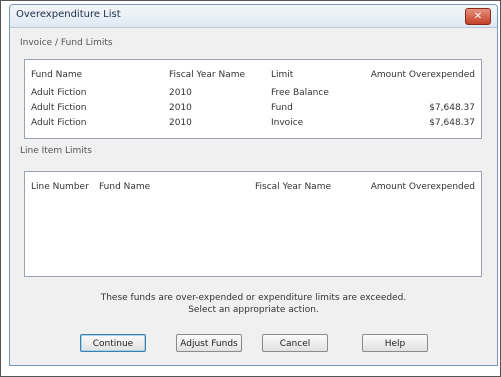 The height and width of the screenshot is (377, 501). I want to click on table-row: Adult Fiction 2010 Free Balance, so click(253, 95).